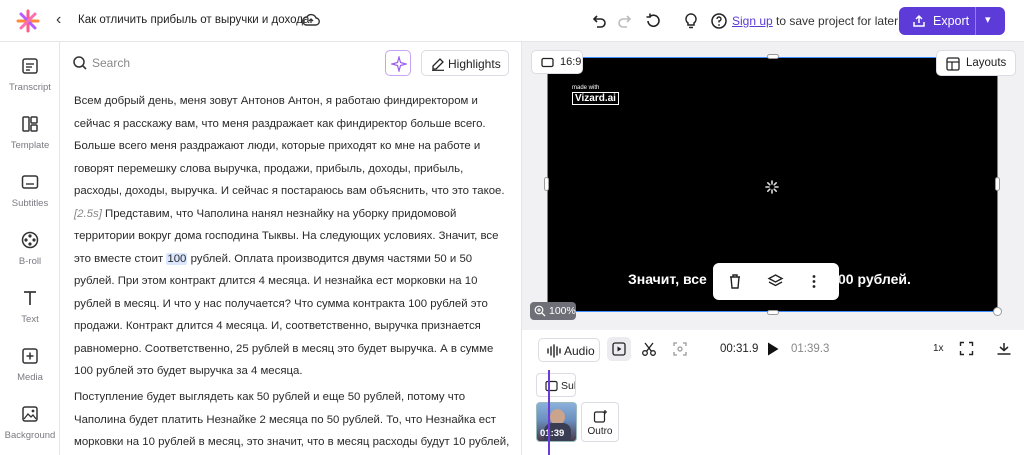 This screenshot has height=455, width=1024. What do you see at coordinates (30, 313) in the screenshot?
I see `sidebar-item-text: Text` at bounding box center [30, 313].